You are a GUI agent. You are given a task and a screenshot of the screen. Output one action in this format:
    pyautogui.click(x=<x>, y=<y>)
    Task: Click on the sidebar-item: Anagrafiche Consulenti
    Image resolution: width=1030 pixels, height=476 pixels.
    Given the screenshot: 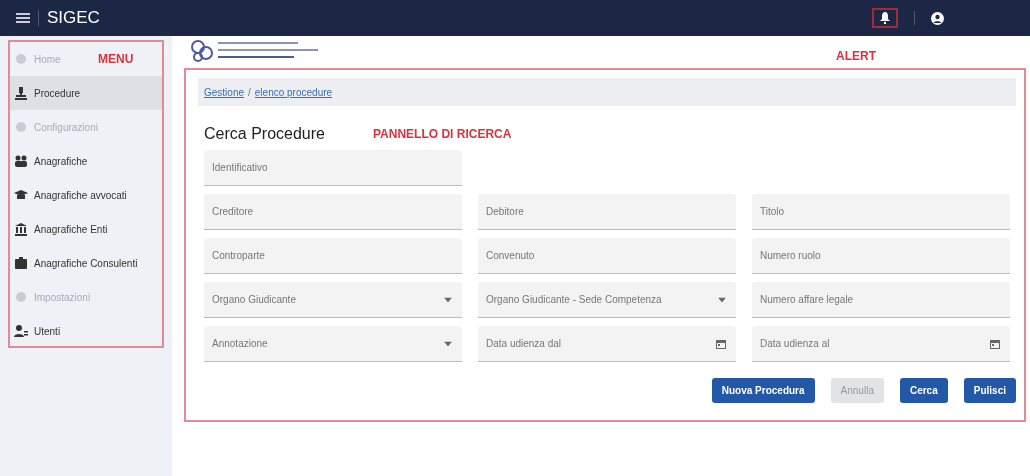 What is the action you would take?
    pyautogui.click(x=86, y=263)
    